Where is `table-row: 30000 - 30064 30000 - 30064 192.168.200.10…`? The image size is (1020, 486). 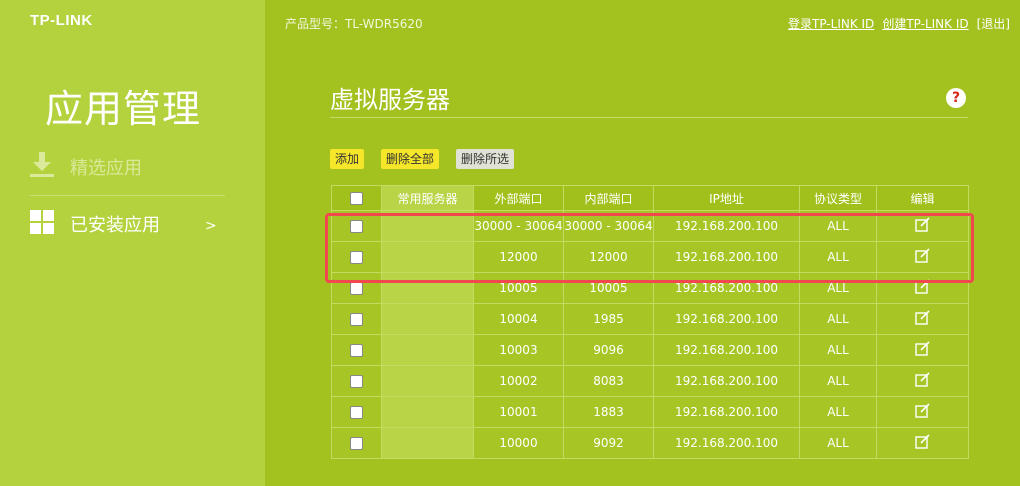
table-row: 30000 - 30064 30000 - 30064 192.168.200.10… is located at coordinates (650, 226).